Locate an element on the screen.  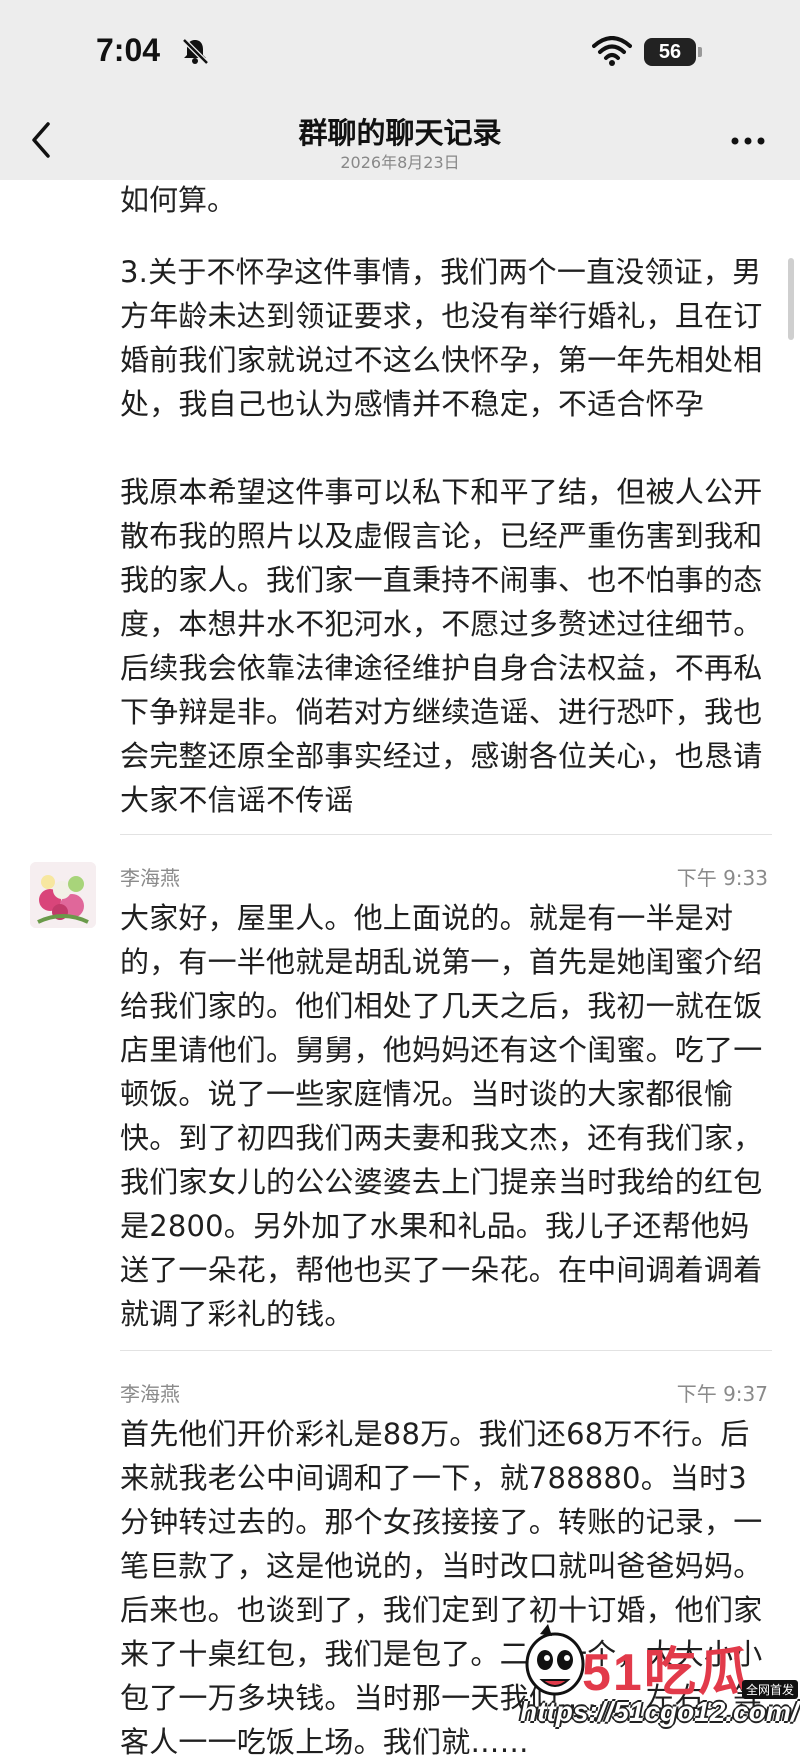
message-time: 下午 9:37 is located at coordinates (722, 1394).